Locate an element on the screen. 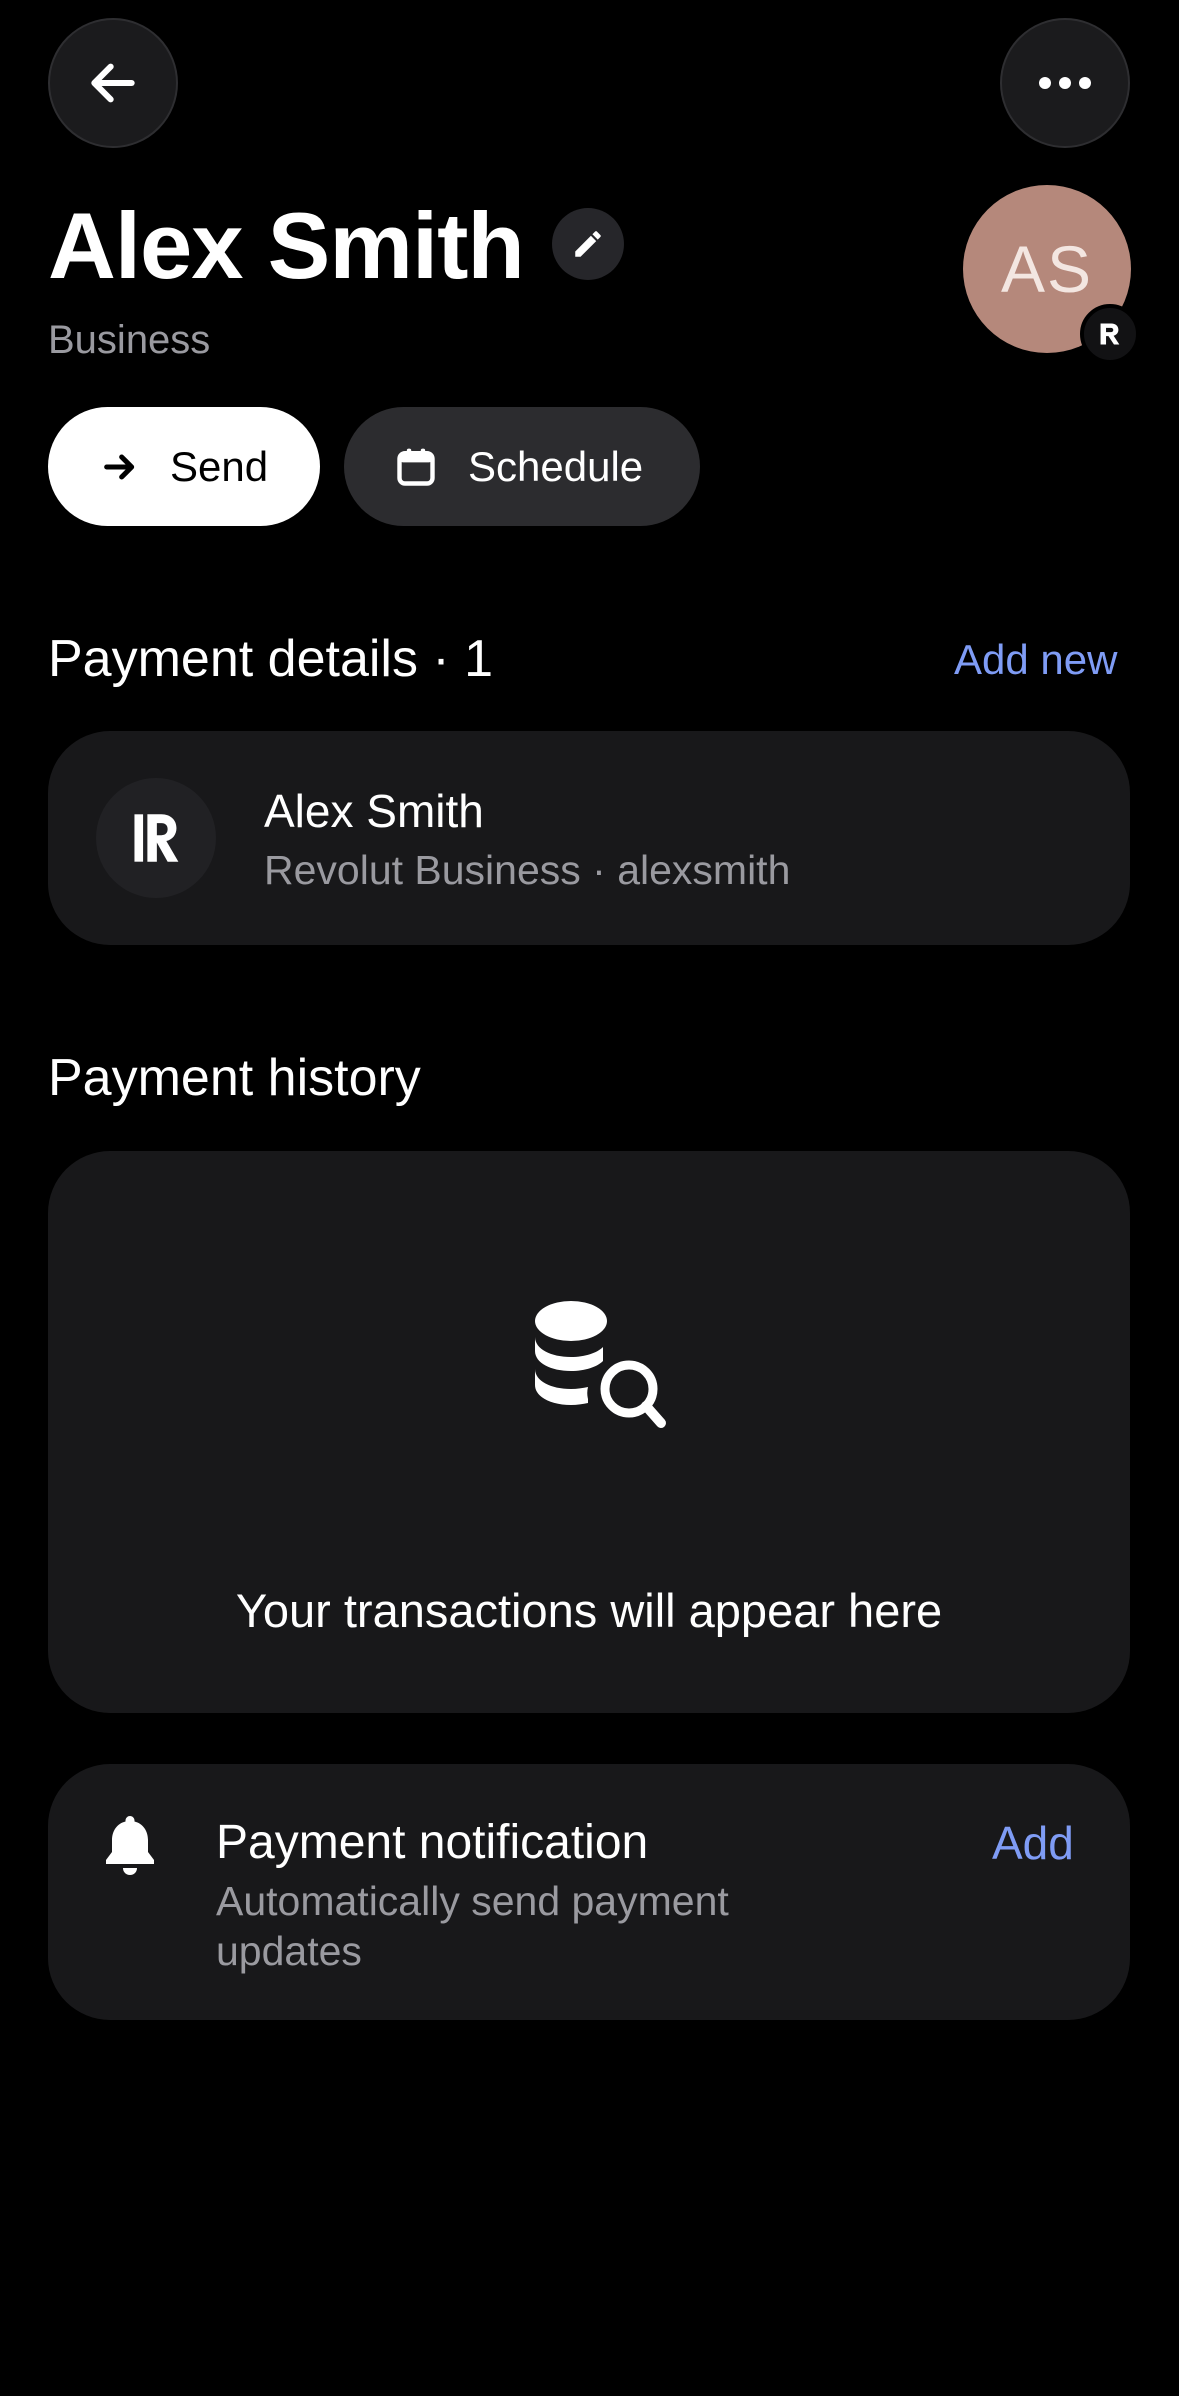 This screenshot has height=2396, width=1179. contact-name: Alex Smith is located at coordinates (286, 245).